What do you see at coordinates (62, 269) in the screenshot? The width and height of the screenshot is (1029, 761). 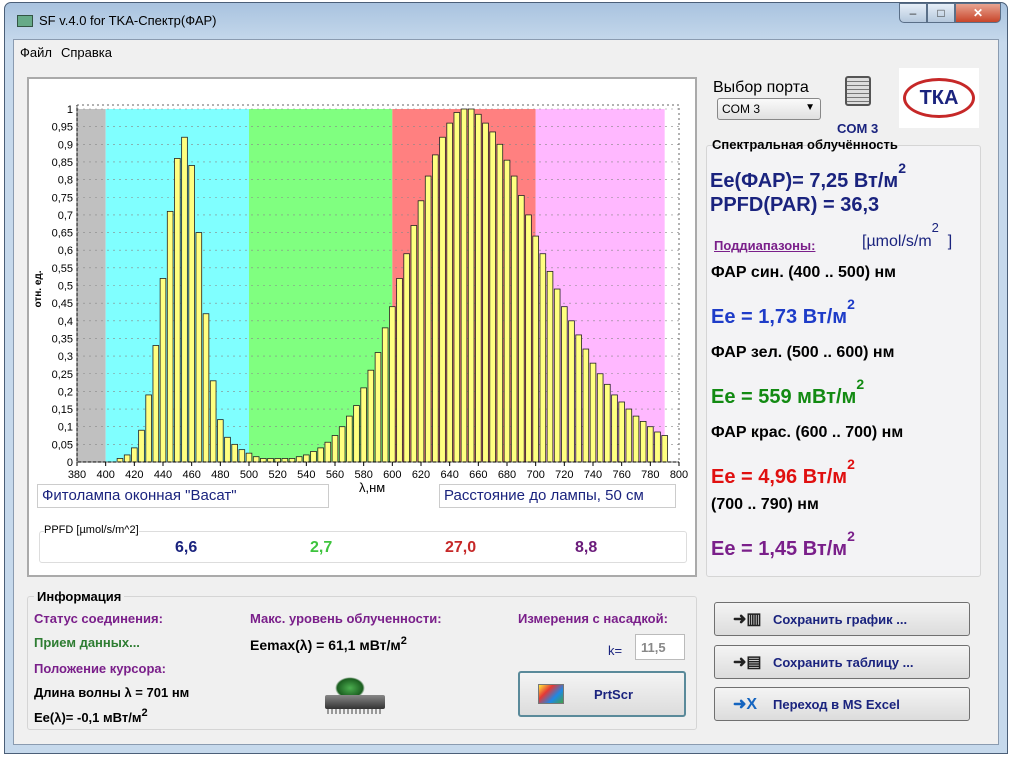 I see `y-tick-label: 0,55` at bounding box center [62, 269].